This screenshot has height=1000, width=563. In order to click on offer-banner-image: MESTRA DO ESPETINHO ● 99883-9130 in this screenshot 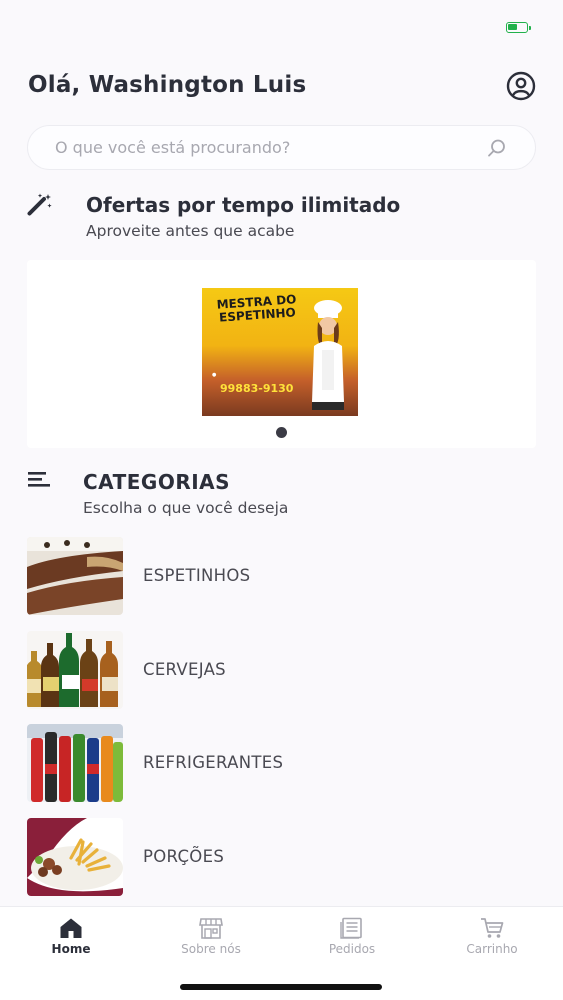, I will do `click(280, 352)`.